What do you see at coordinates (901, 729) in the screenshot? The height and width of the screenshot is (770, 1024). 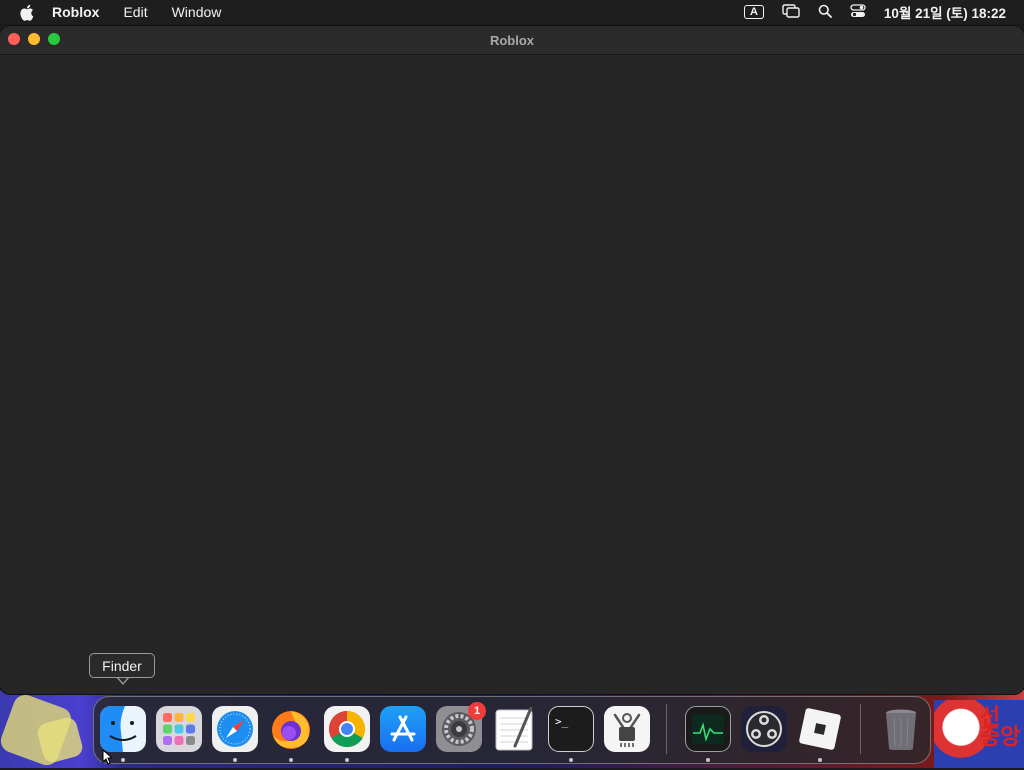 I see `trash-icon` at bounding box center [901, 729].